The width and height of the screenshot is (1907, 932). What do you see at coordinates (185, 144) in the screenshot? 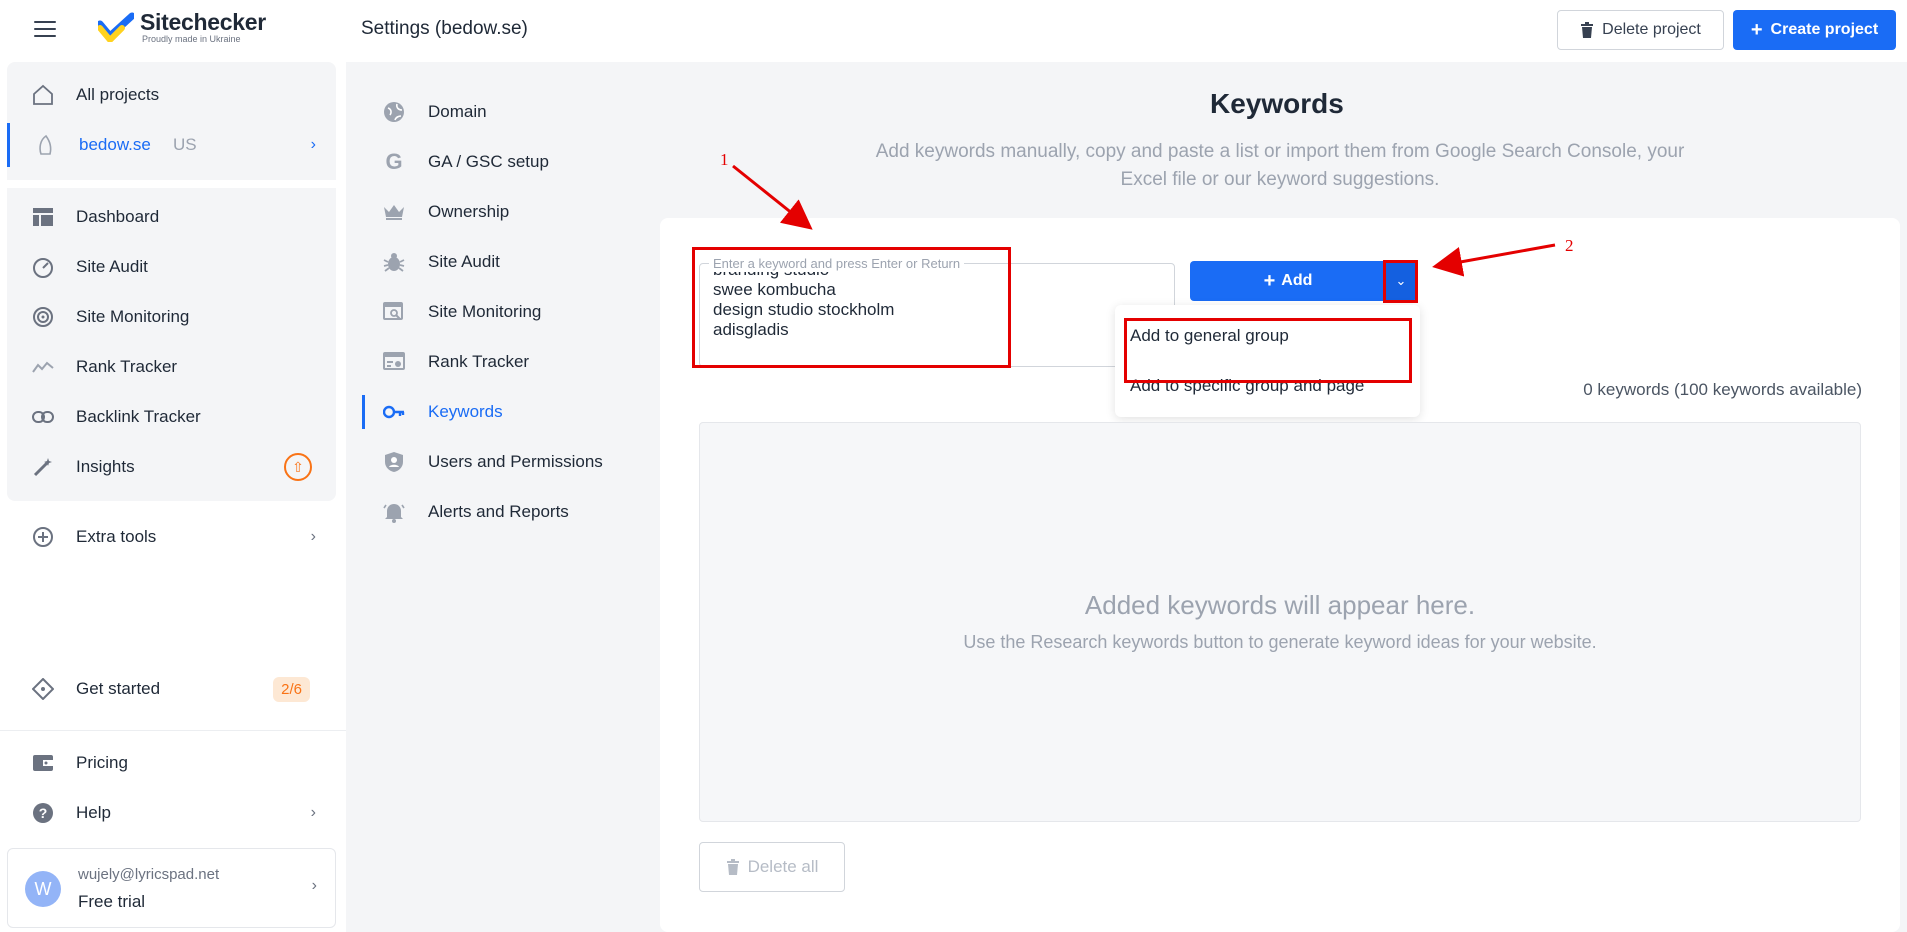
I see `project-region: US` at bounding box center [185, 144].